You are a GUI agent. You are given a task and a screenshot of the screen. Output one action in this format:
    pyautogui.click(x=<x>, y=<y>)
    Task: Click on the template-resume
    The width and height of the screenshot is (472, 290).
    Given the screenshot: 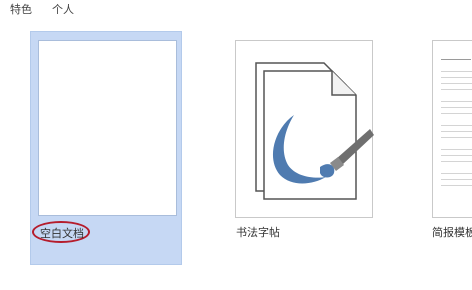 What is the action you would take?
    pyautogui.click(x=452, y=130)
    